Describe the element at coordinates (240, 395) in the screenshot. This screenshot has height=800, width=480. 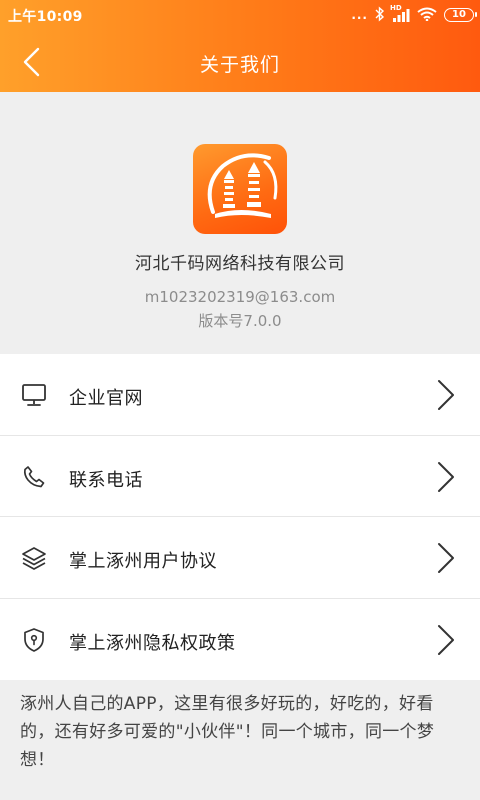
I see `menu-item-official-website: 企业官网` at that location.